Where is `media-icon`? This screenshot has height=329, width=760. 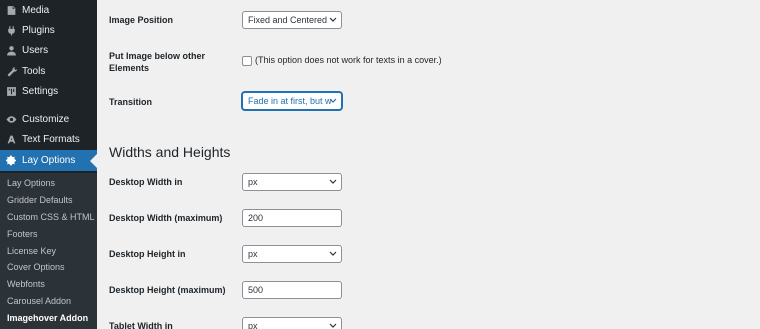
media-icon is located at coordinates (11, 10).